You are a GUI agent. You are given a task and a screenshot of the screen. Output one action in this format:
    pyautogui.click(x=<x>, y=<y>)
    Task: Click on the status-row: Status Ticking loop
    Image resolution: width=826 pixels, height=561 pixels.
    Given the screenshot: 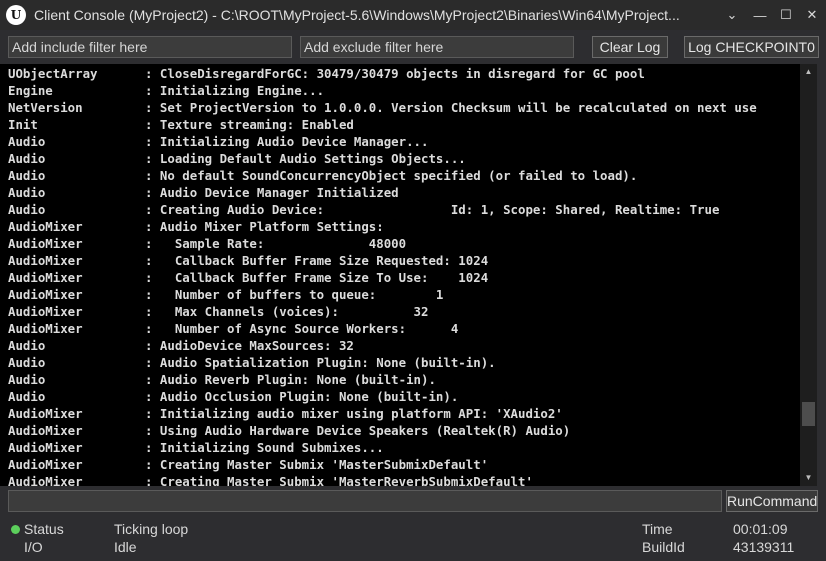 What is the action you would take?
    pyautogui.click(x=311, y=529)
    